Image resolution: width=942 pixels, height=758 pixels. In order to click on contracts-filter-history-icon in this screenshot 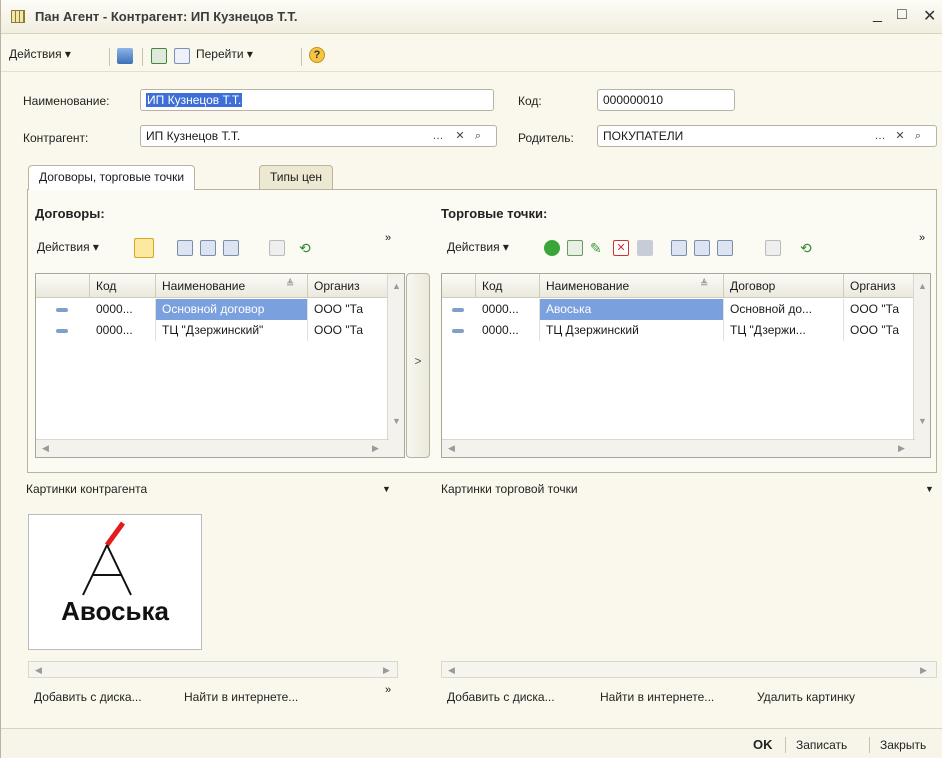, I will do `click(231, 248)`.